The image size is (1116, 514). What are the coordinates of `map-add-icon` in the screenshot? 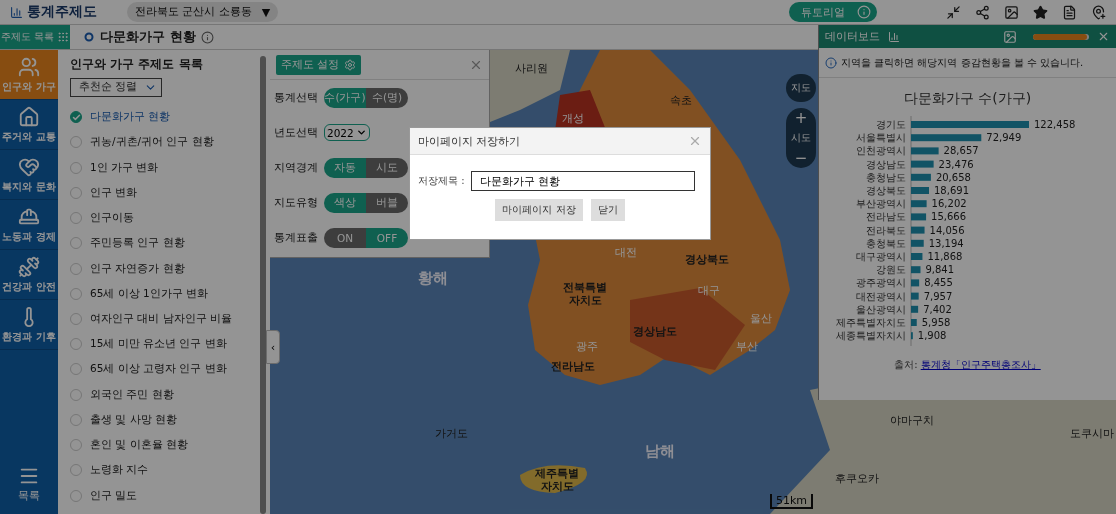 It's located at (1098, 12).